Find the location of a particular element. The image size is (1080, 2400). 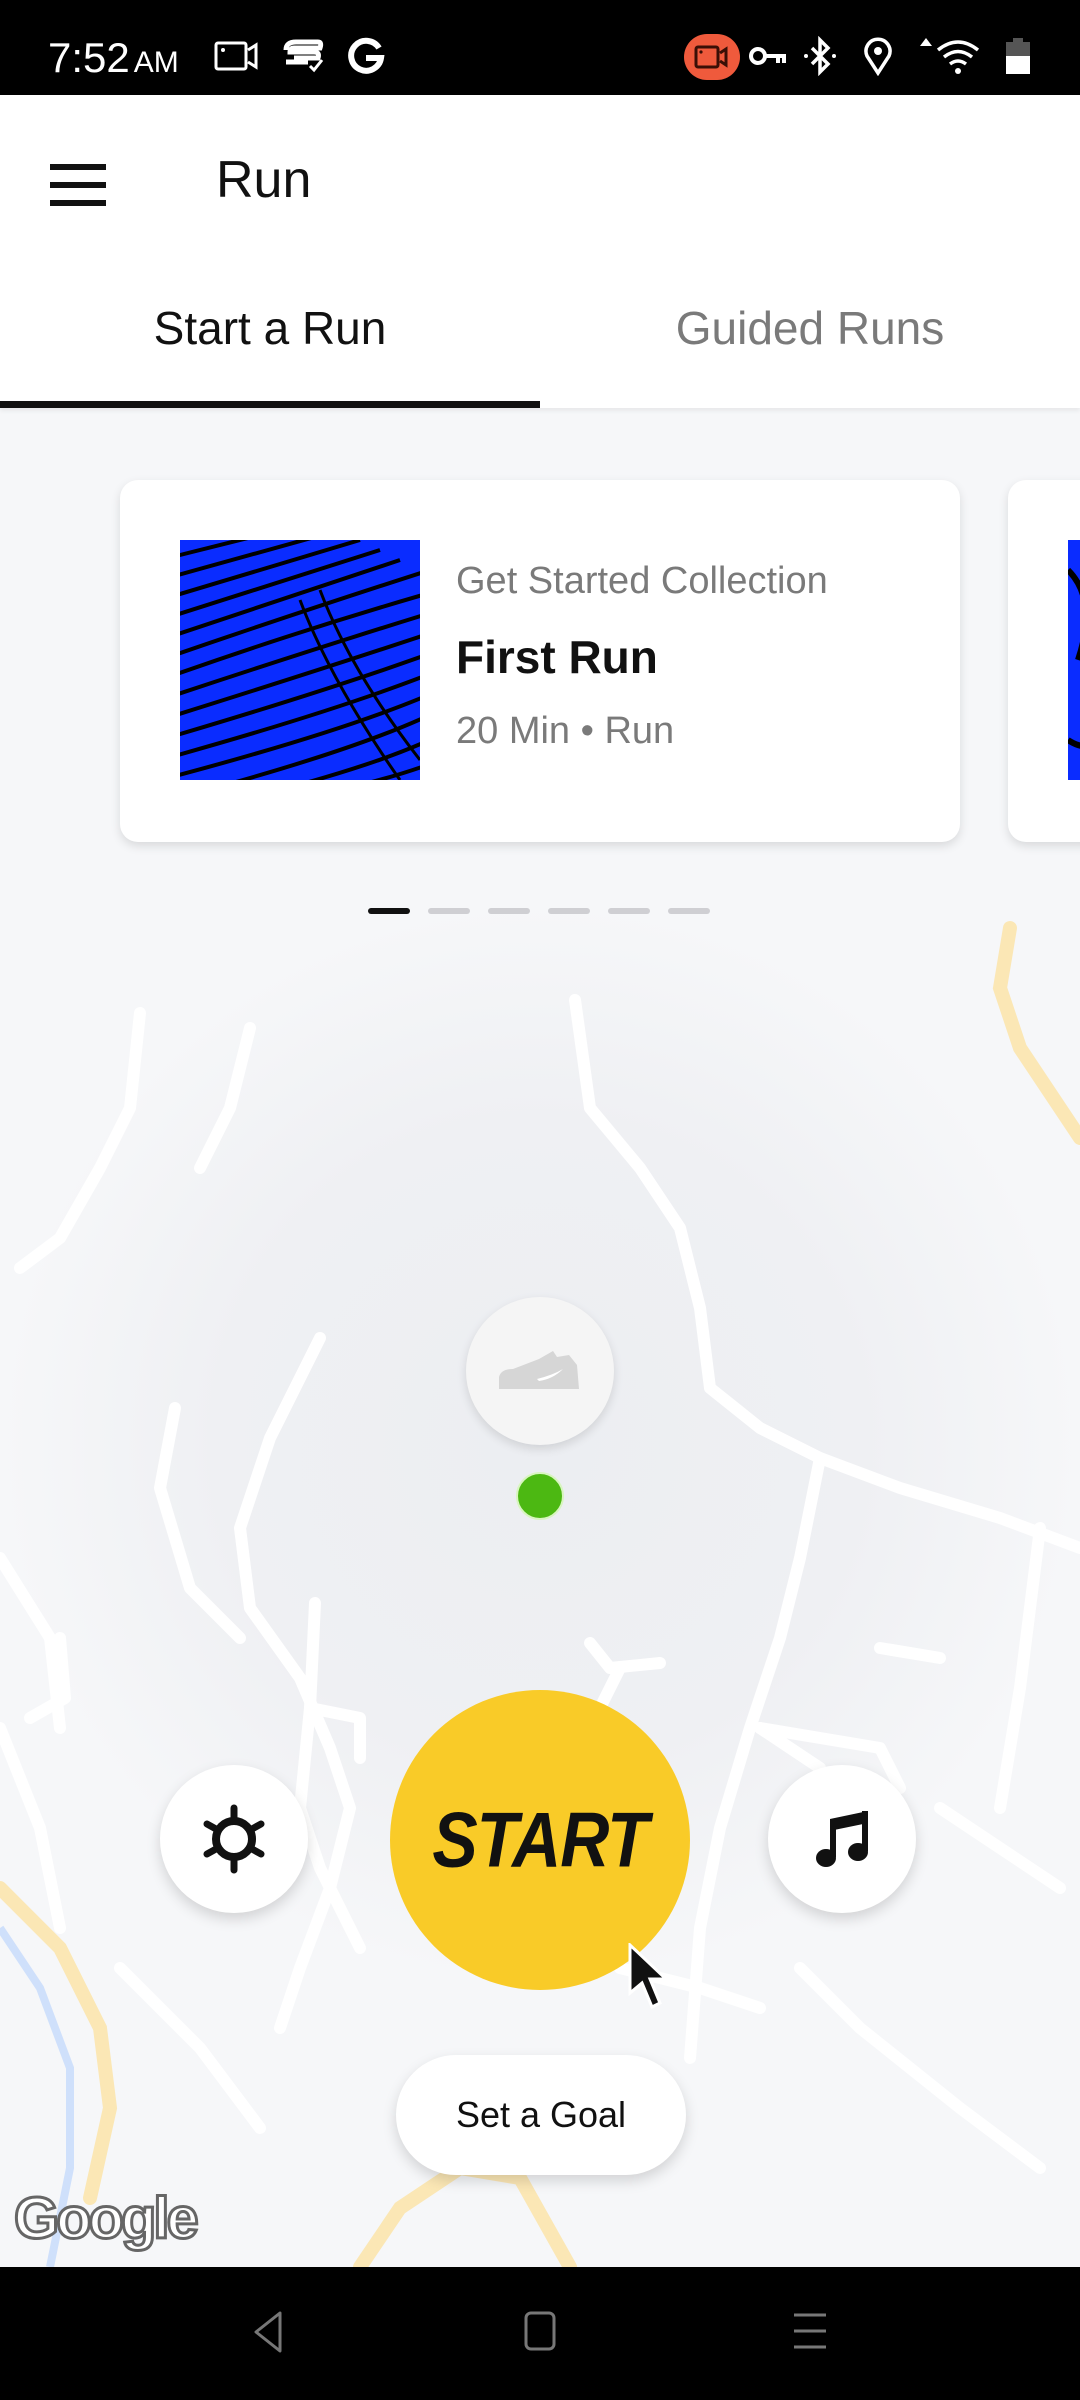

start-label: START is located at coordinates (540, 1840).